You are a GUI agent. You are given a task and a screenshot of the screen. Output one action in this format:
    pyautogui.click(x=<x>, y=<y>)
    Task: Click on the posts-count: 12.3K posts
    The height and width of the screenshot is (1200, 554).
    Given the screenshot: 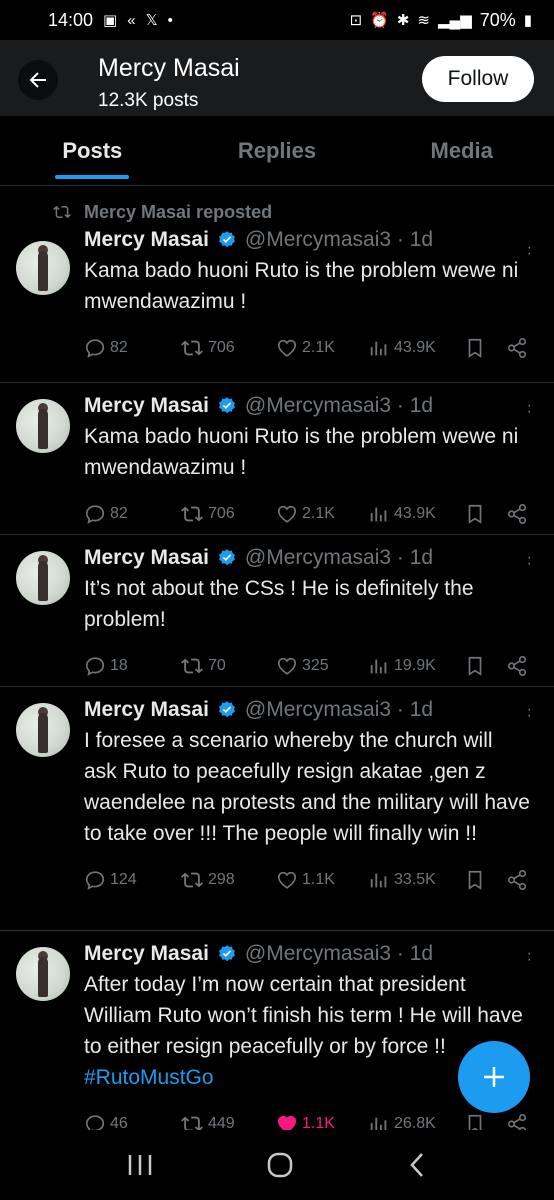 What is the action you would take?
    pyautogui.click(x=148, y=100)
    